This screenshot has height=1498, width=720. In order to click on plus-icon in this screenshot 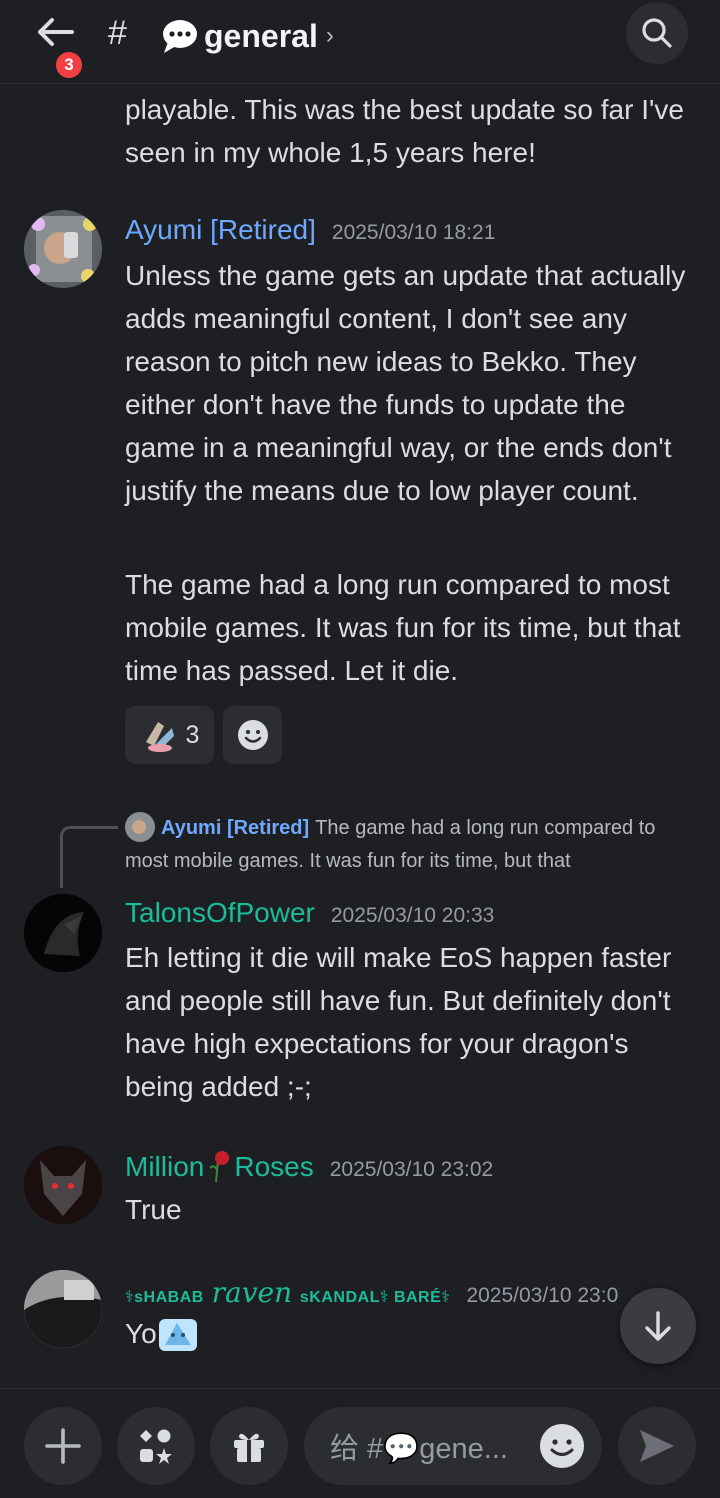, I will do `click(63, 1446)`.